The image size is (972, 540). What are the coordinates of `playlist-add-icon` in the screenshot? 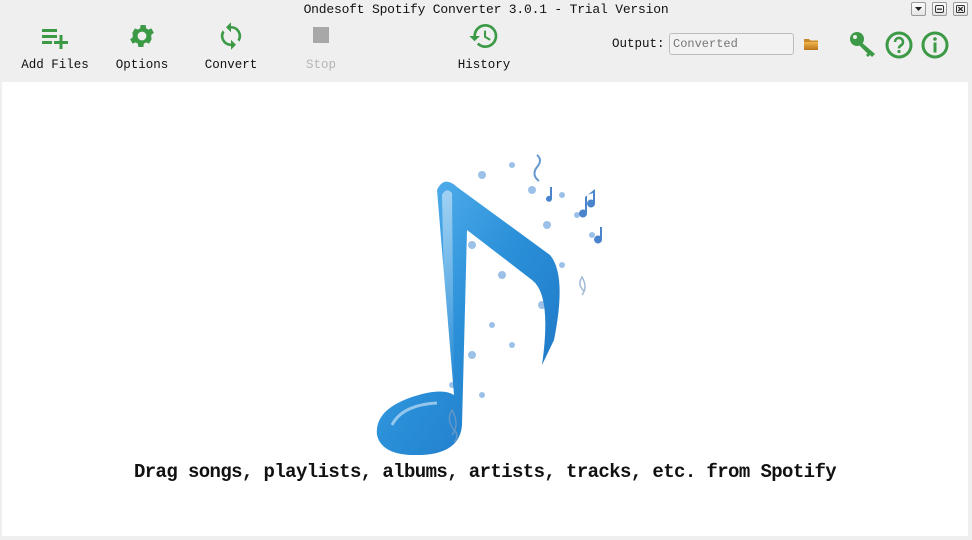 It's located at (55, 36).